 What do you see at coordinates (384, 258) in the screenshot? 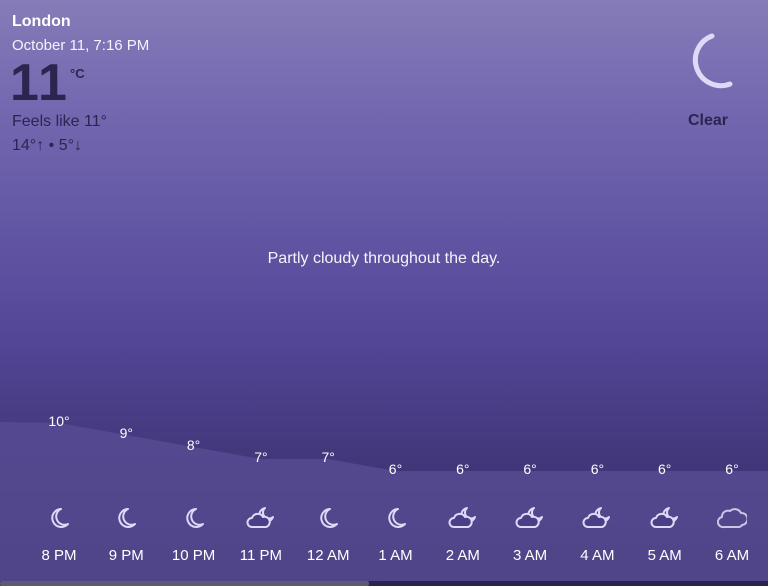
I see `daily-summary: Partly cloudy throughout the day.` at bounding box center [384, 258].